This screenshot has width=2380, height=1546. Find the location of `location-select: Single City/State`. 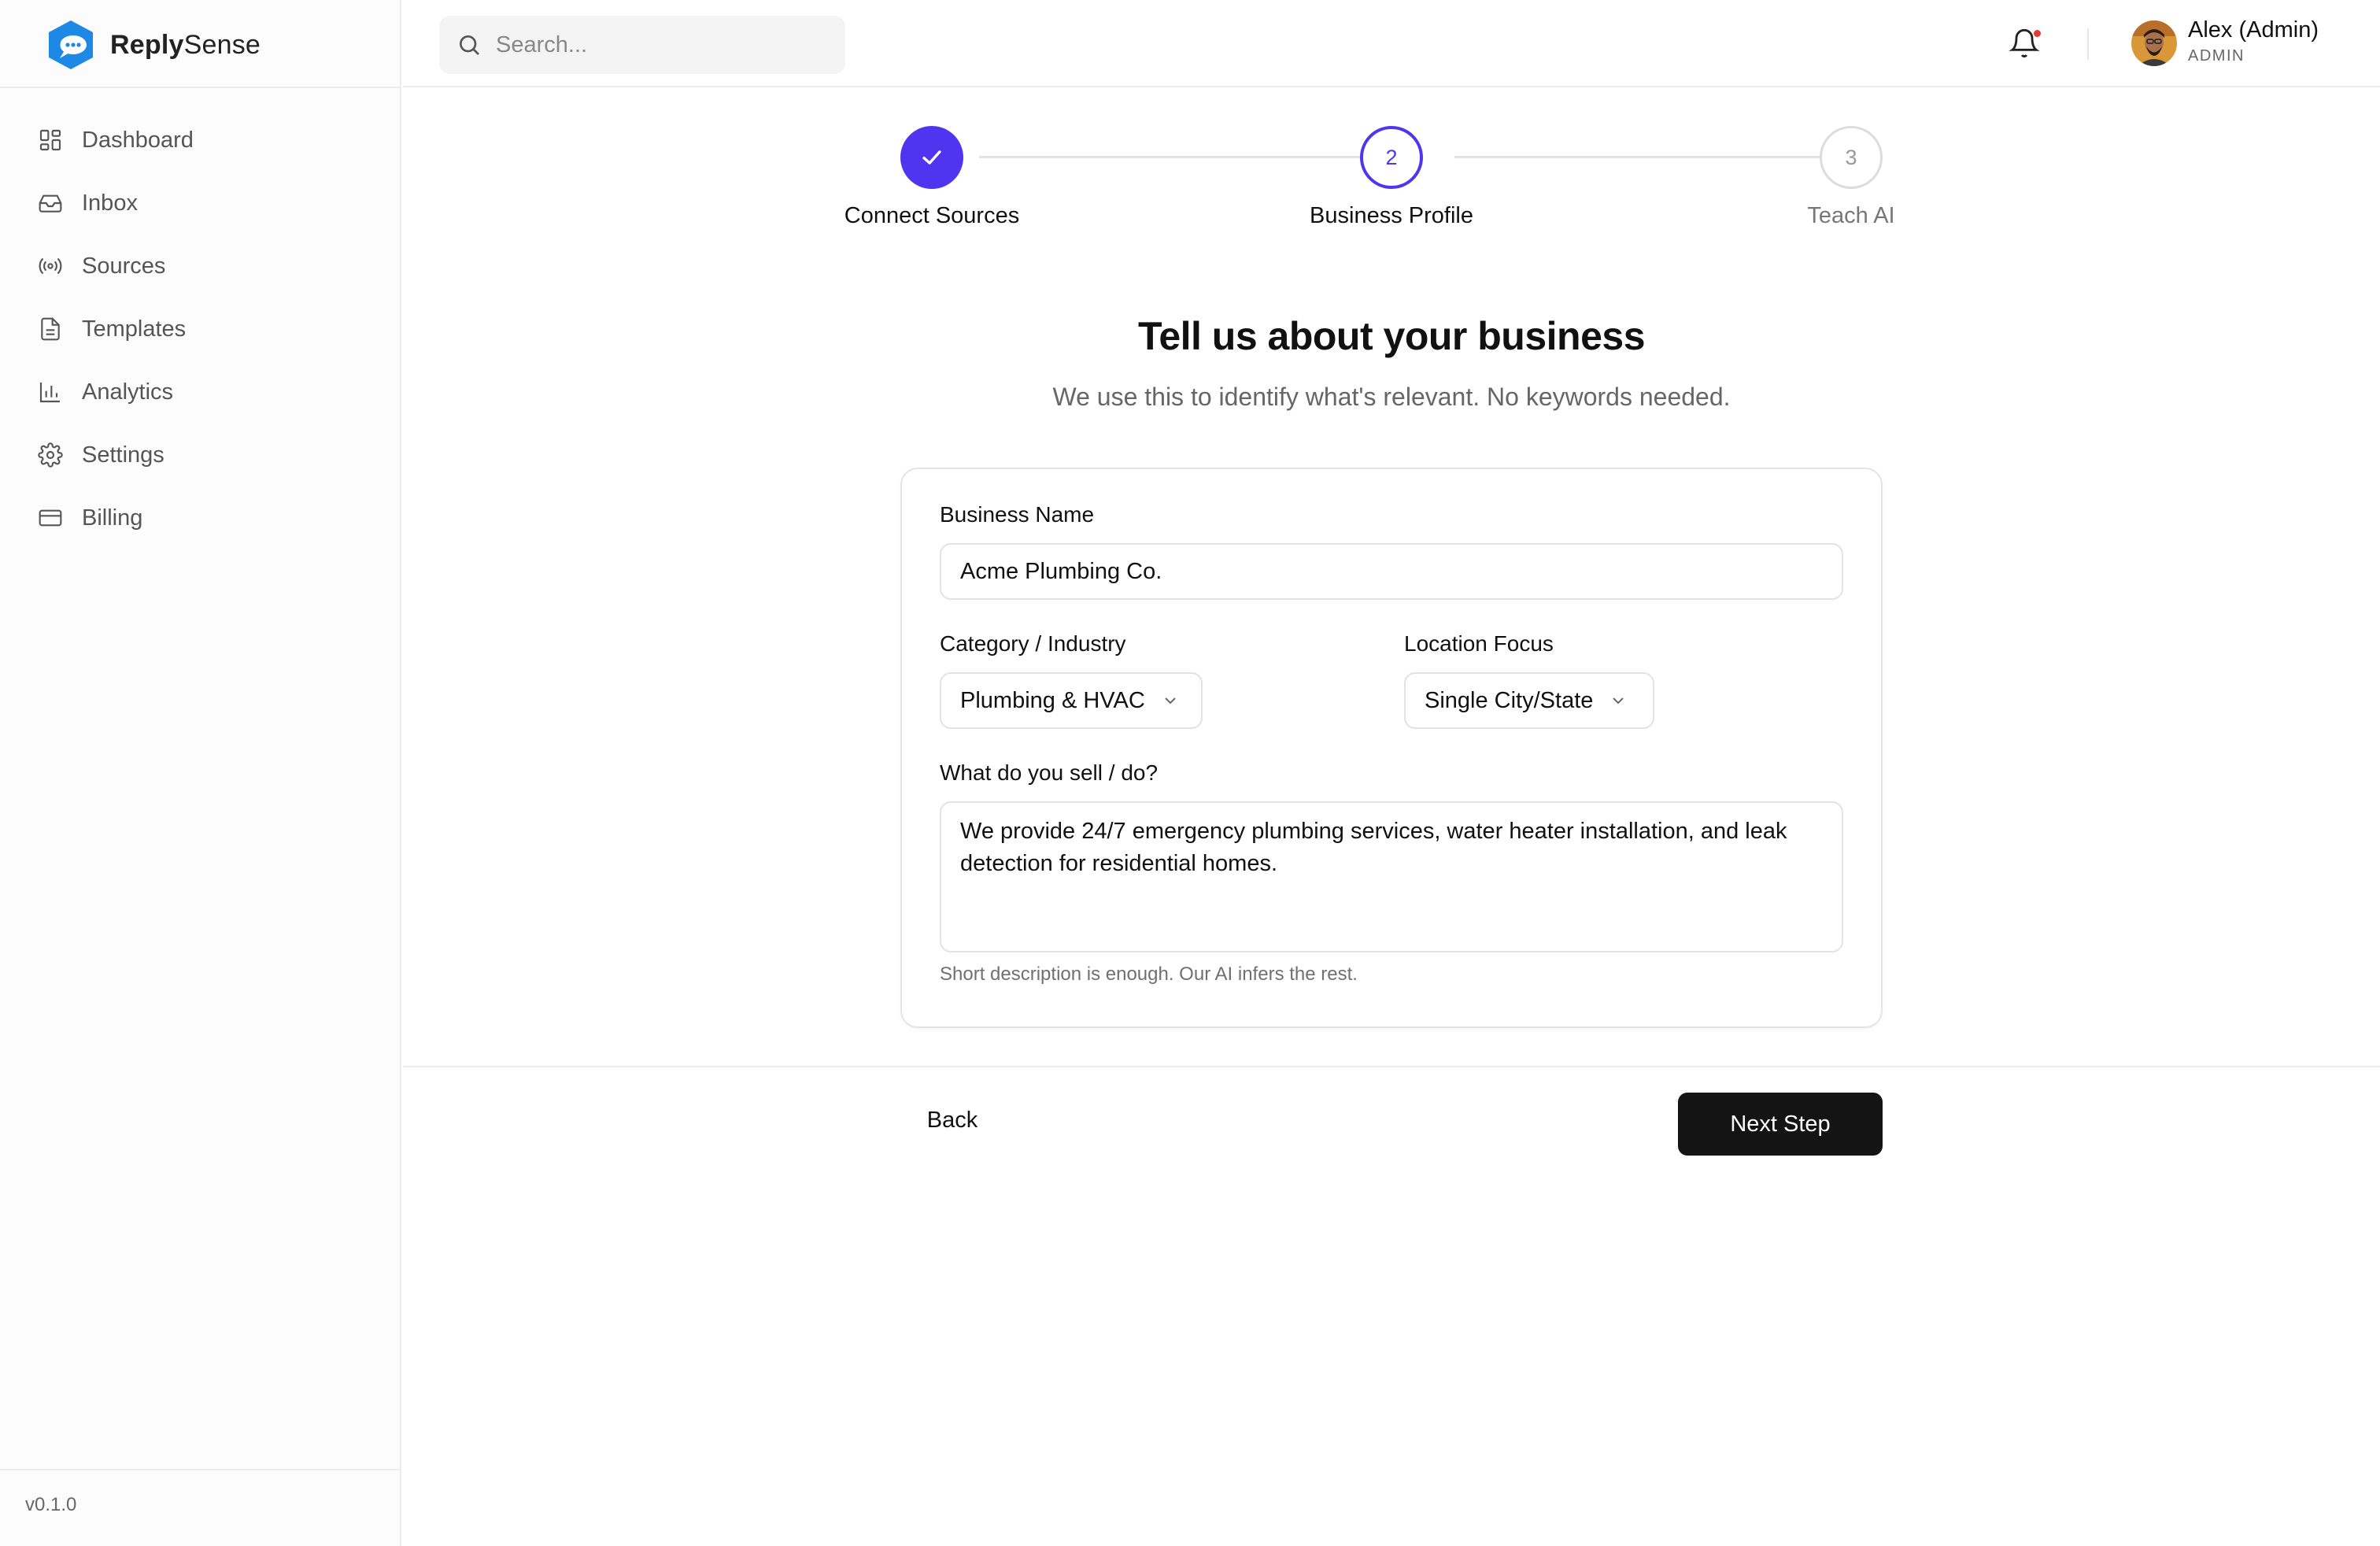

location-select: Single City/State is located at coordinates (1529, 700).